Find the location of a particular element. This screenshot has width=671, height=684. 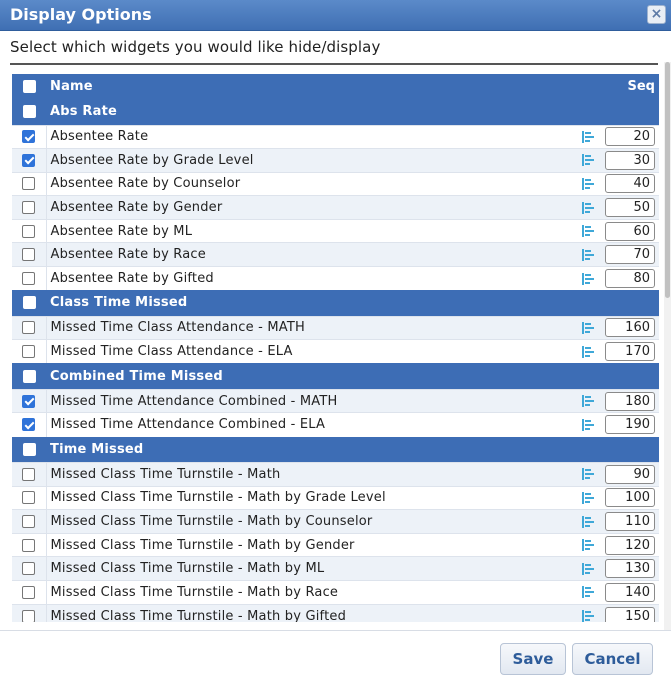

group-header-row: Time Missed is located at coordinates (335, 449).